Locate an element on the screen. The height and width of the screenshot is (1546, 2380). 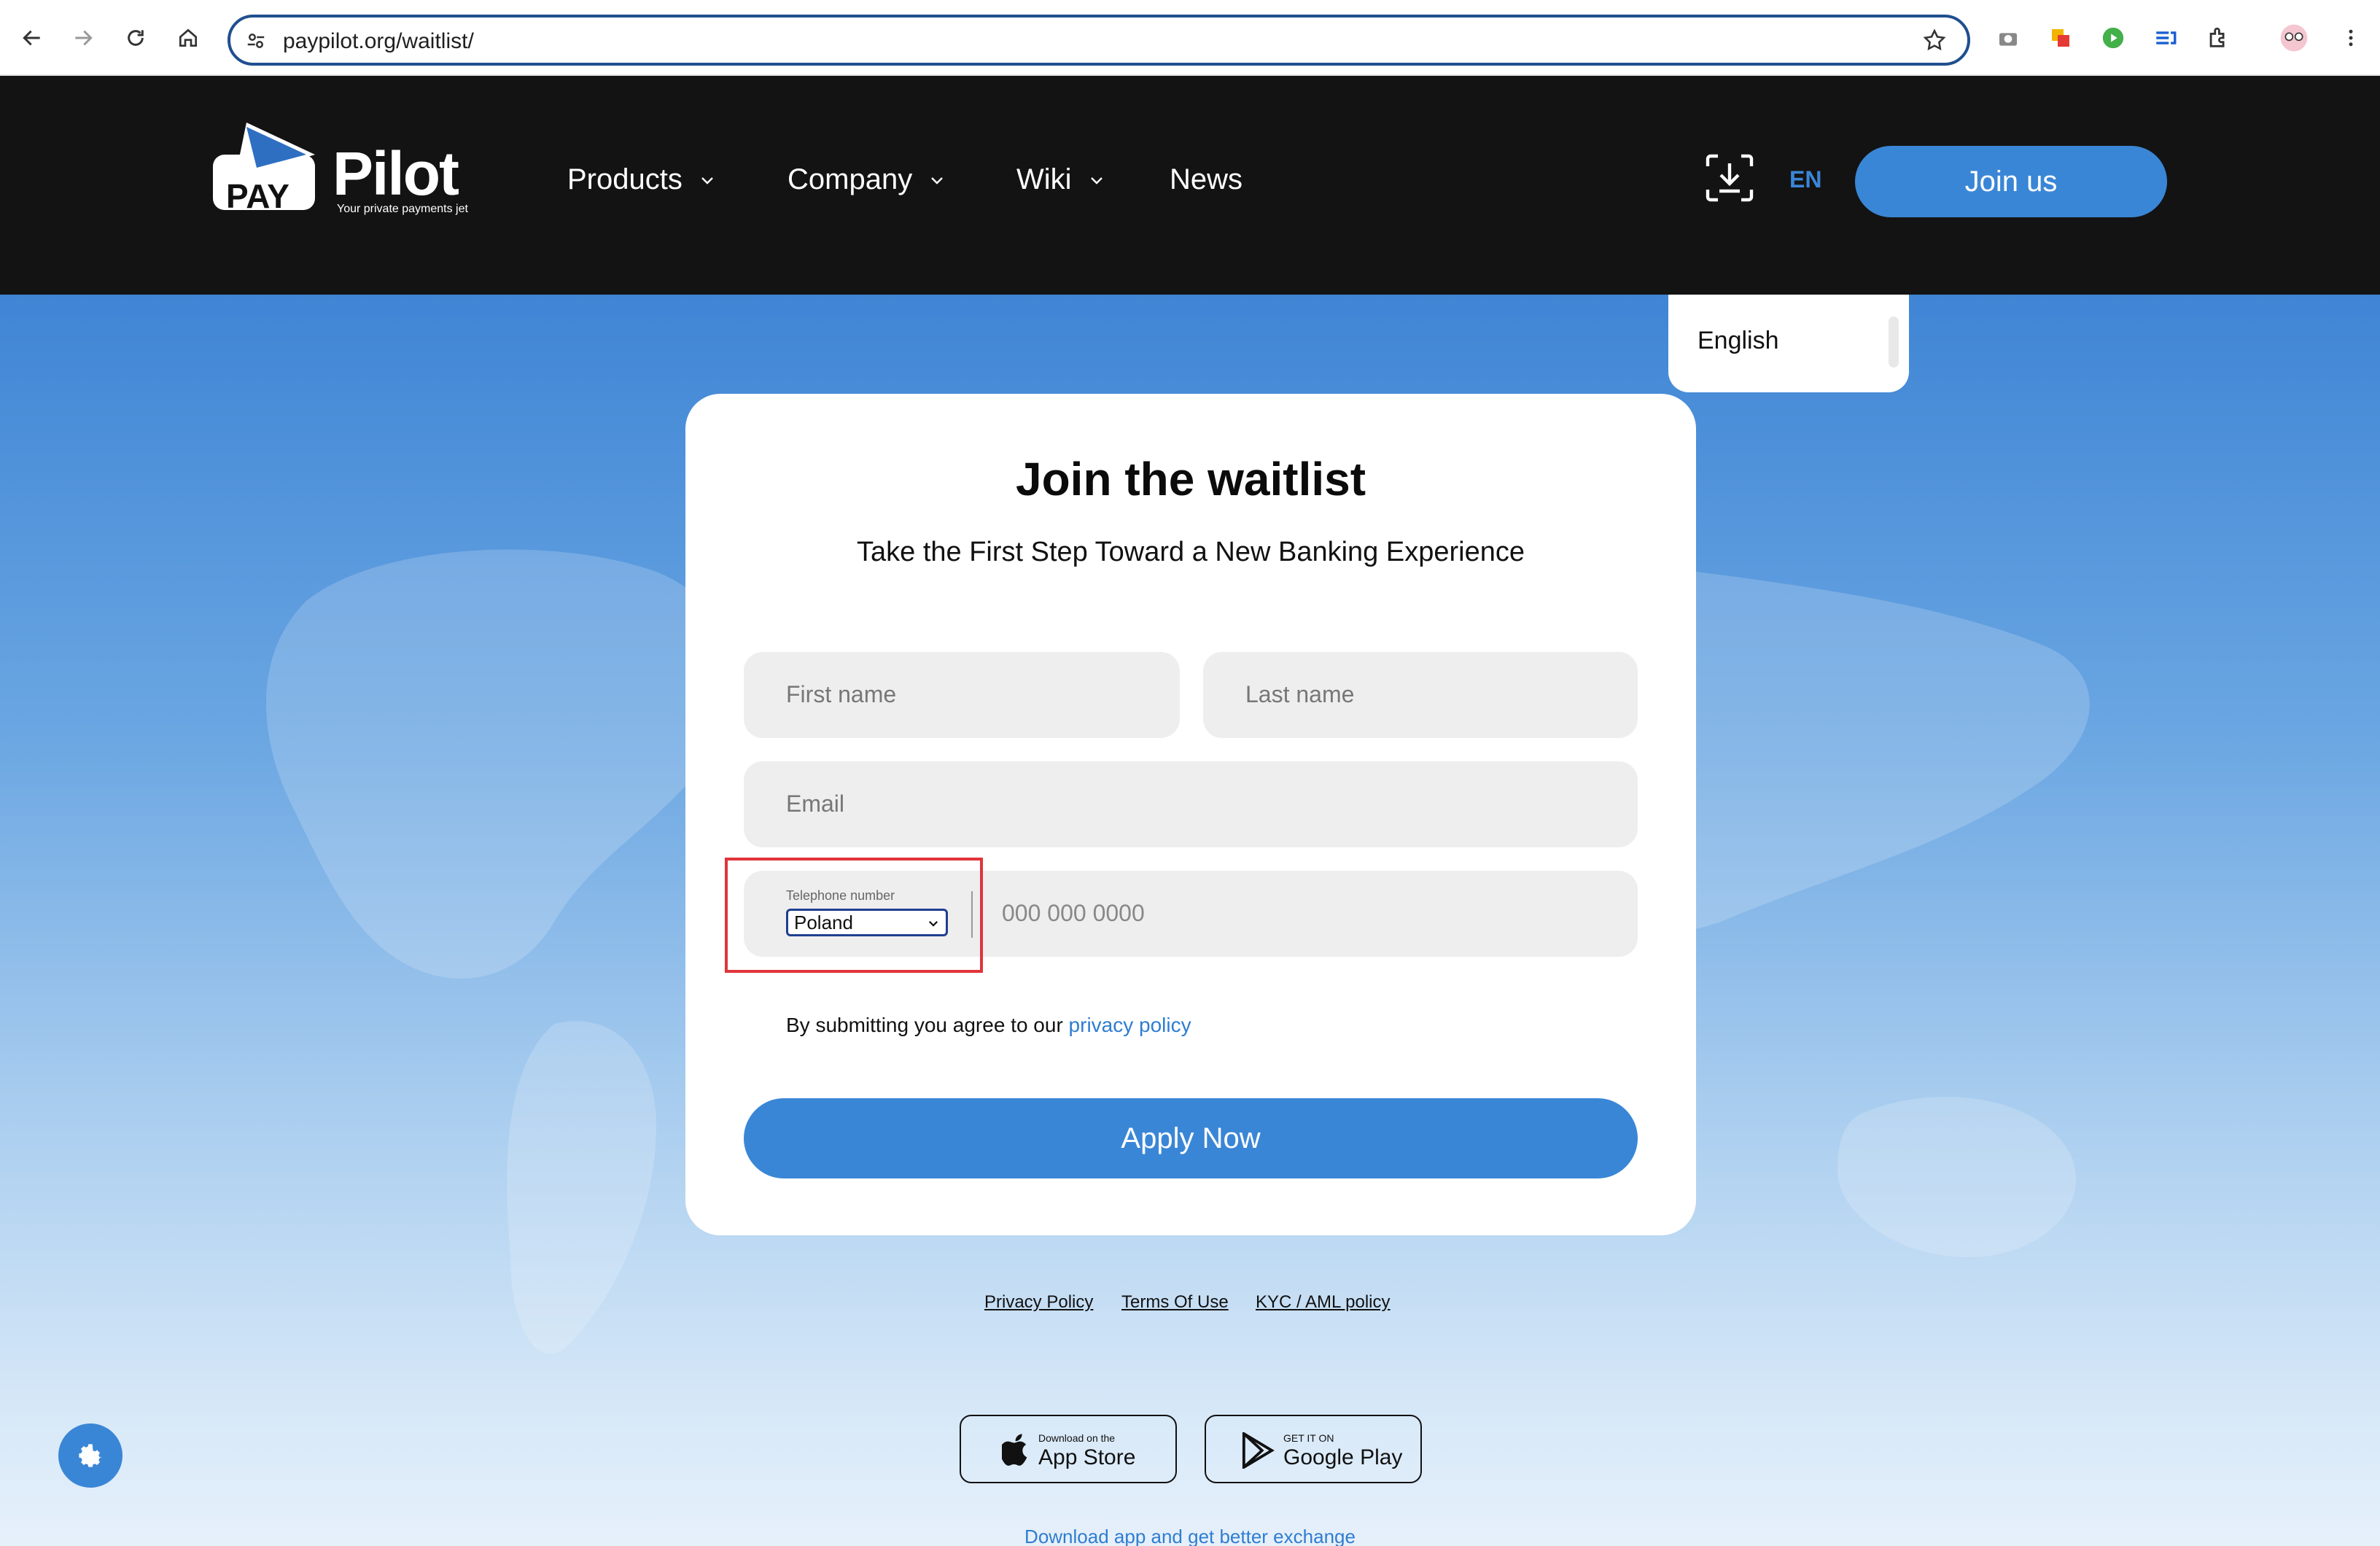
nav-products: Products is located at coordinates (641, 179).